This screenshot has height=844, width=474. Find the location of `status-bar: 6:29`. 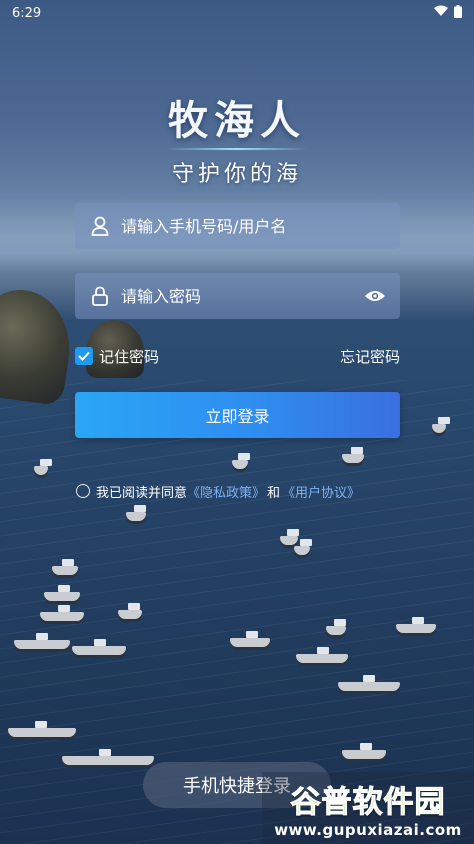

status-bar: 6:29 is located at coordinates (237, 13).